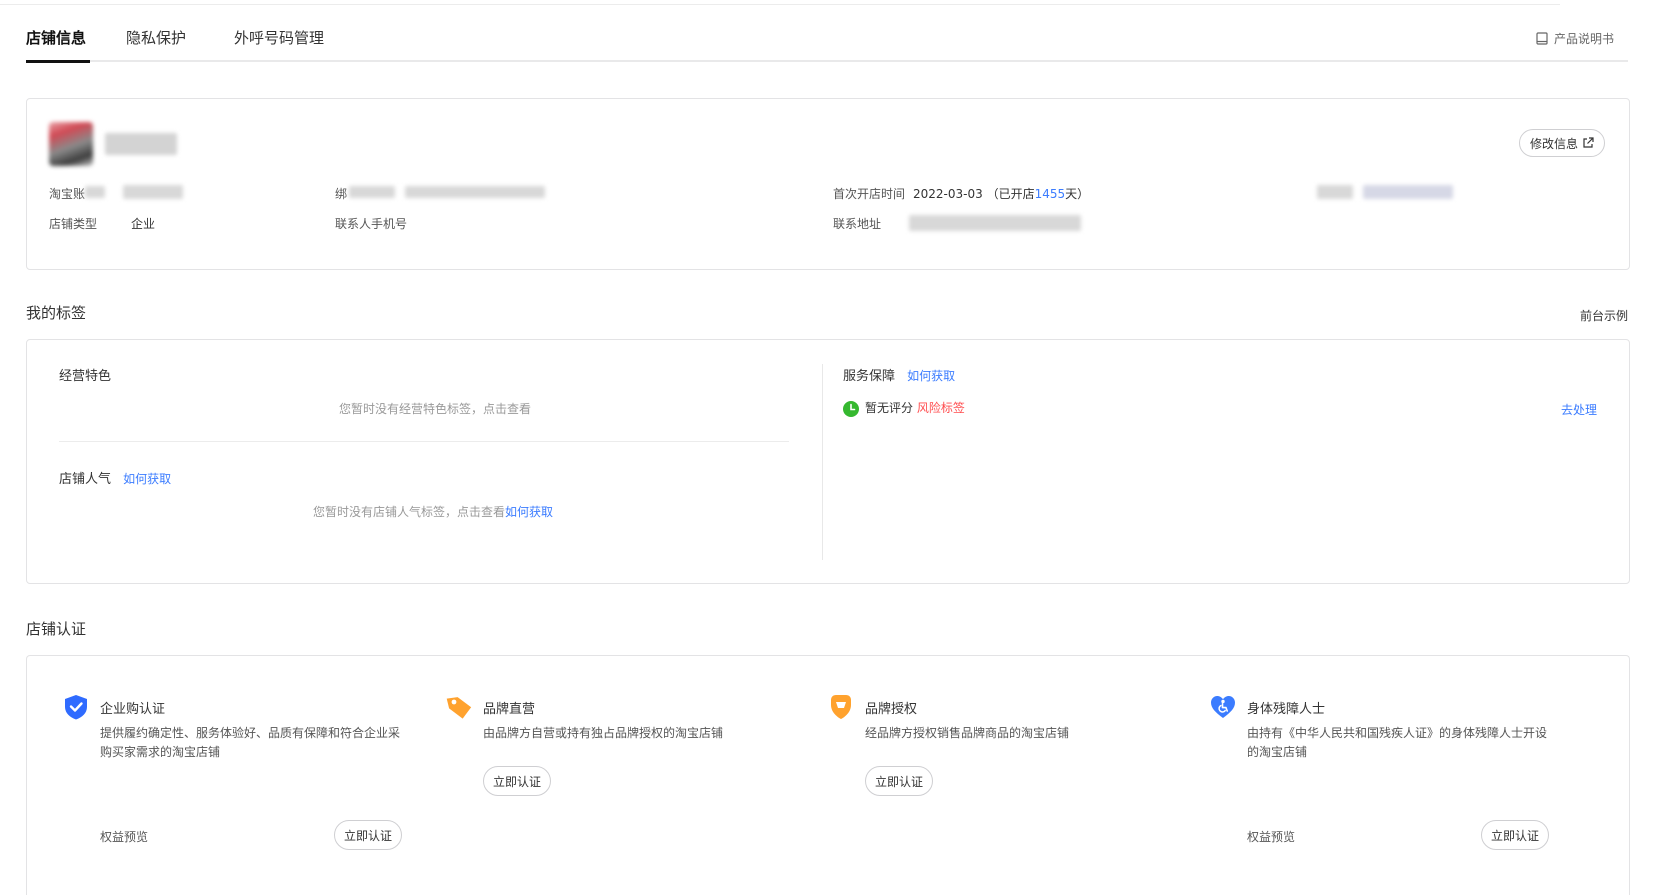 This screenshot has width=1664, height=895. I want to click on popularity-empty-text: 您暂时没有店铺人气标签，点击查看如何获取, so click(433, 511).